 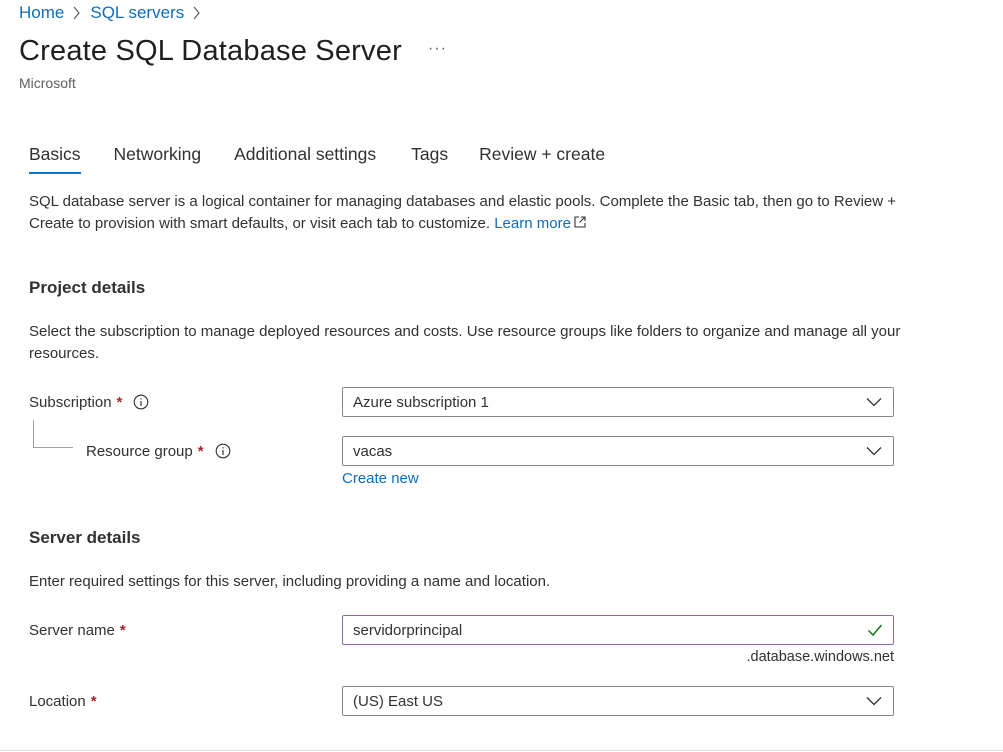 What do you see at coordinates (618, 701) in the screenshot?
I see `location-select: (US) East US` at bounding box center [618, 701].